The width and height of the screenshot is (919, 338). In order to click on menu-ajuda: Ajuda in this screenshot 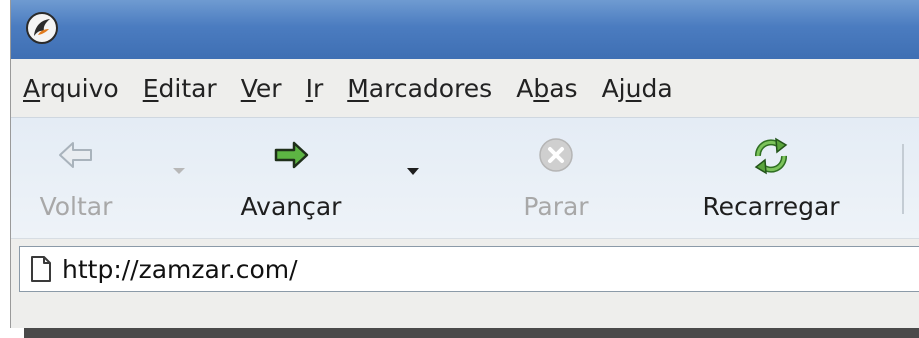, I will do `click(637, 88)`.